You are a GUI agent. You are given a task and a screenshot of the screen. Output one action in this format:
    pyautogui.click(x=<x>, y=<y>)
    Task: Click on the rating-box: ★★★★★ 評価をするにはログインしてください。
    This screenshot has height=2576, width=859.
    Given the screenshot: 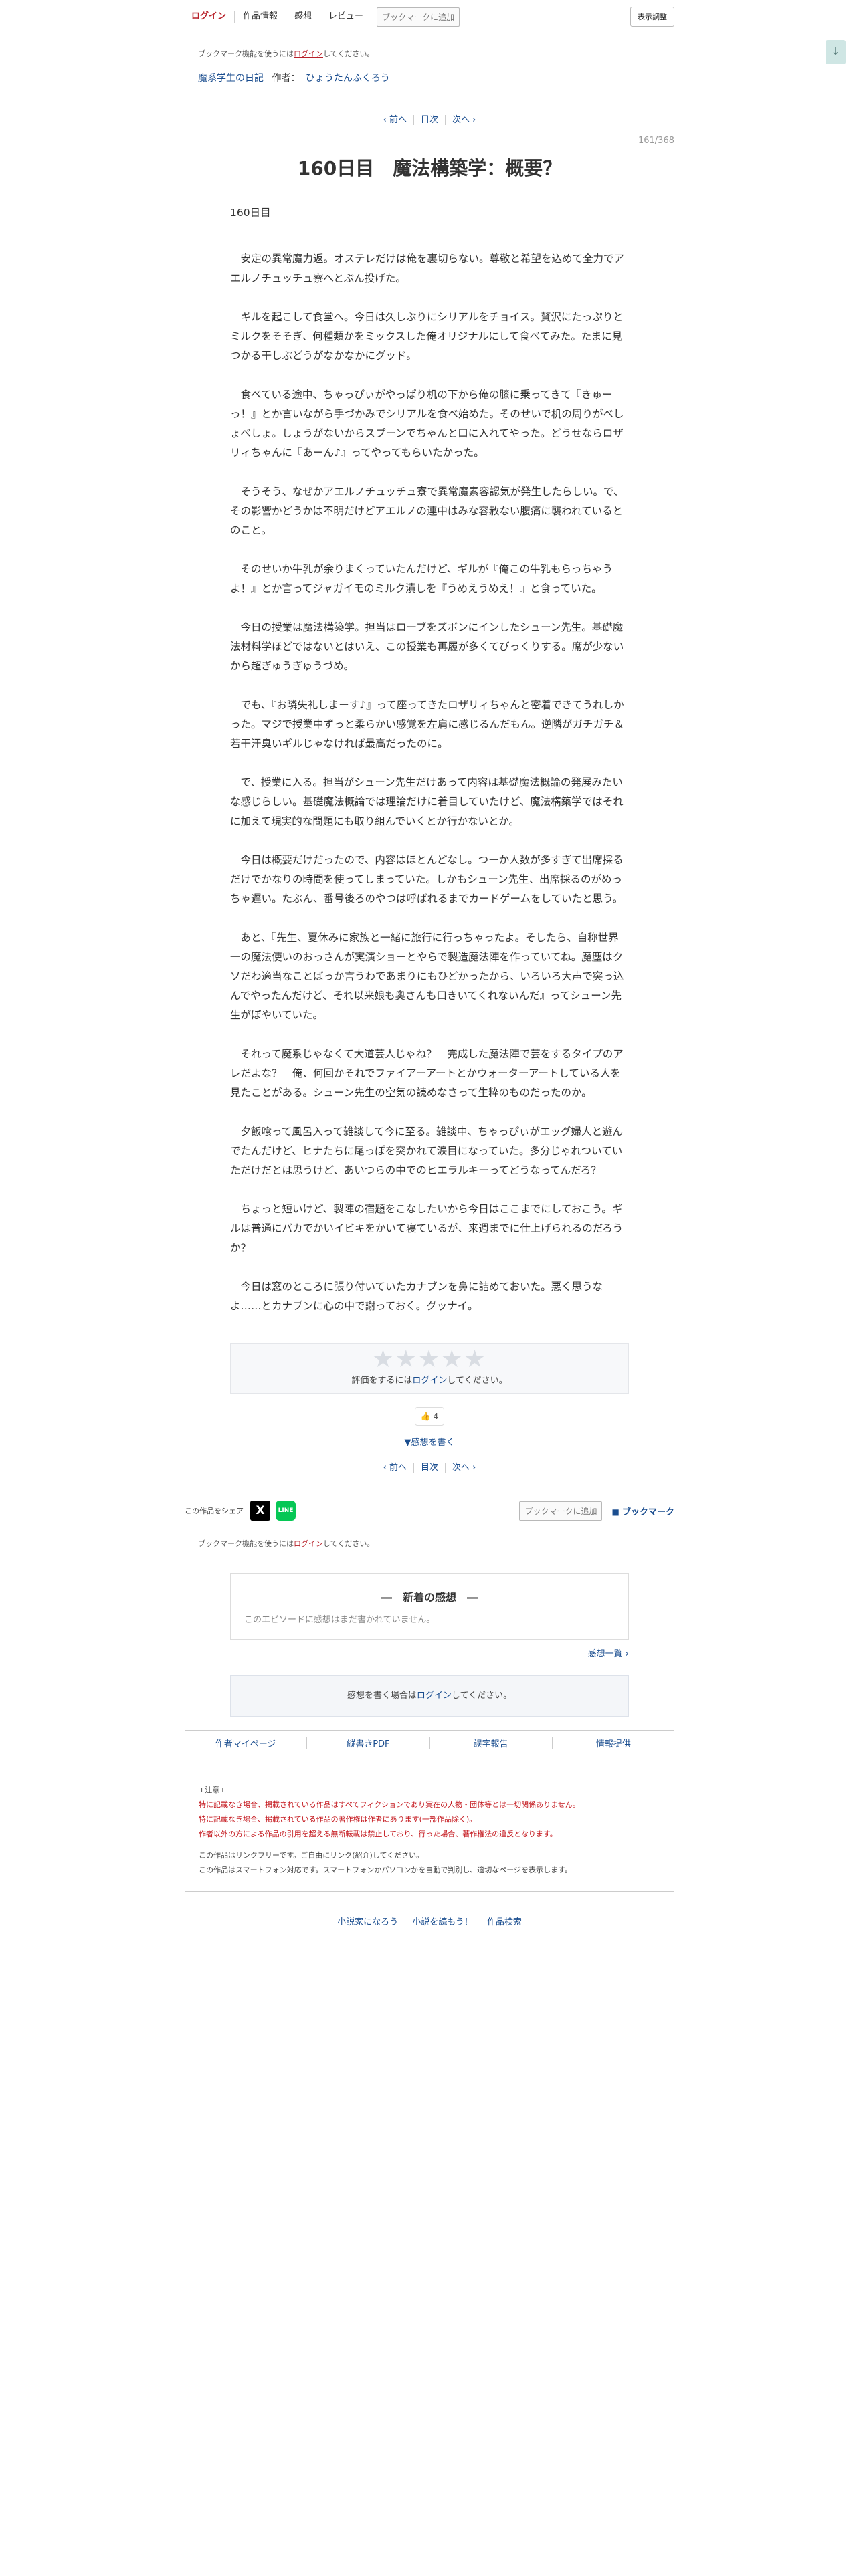 What is the action you would take?
    pyautogui.click(x=429, y=1368)
    